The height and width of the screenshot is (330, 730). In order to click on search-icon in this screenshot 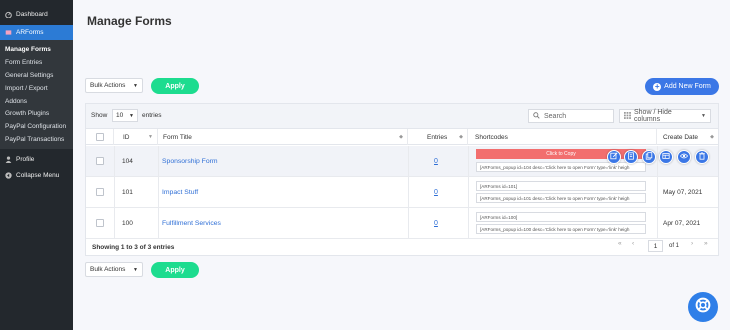, I will do `click(536, 116)`.